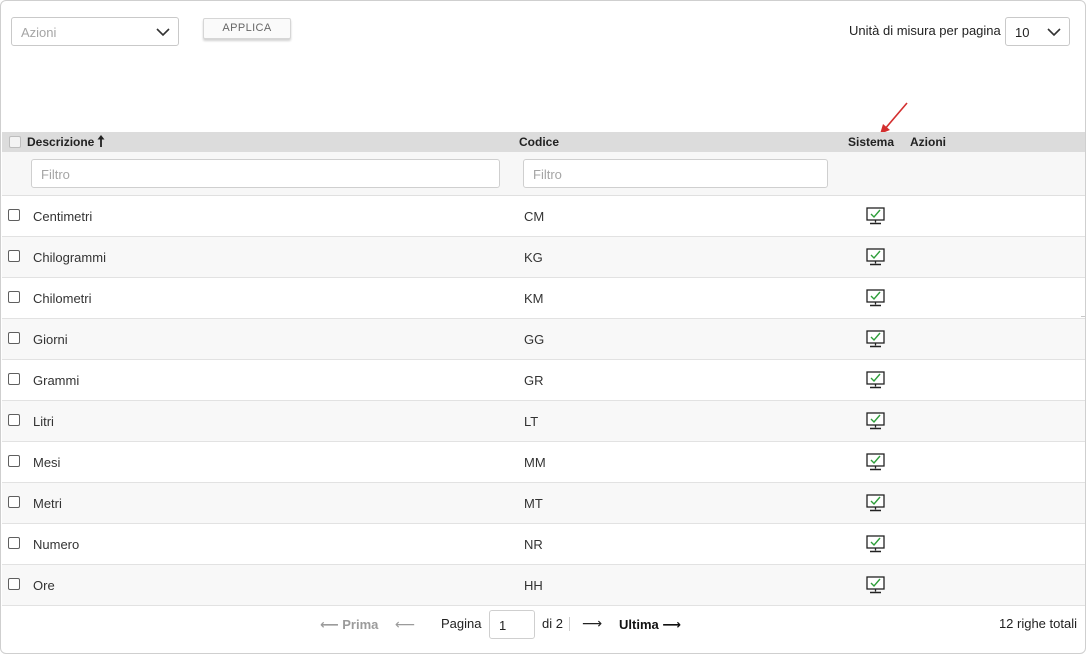 This screenshot has height=654, width=1086. What do you see at coordinates (50, 339) in the screenshot?
I see `row-description: Giorni` at bounding box center [50, 339].